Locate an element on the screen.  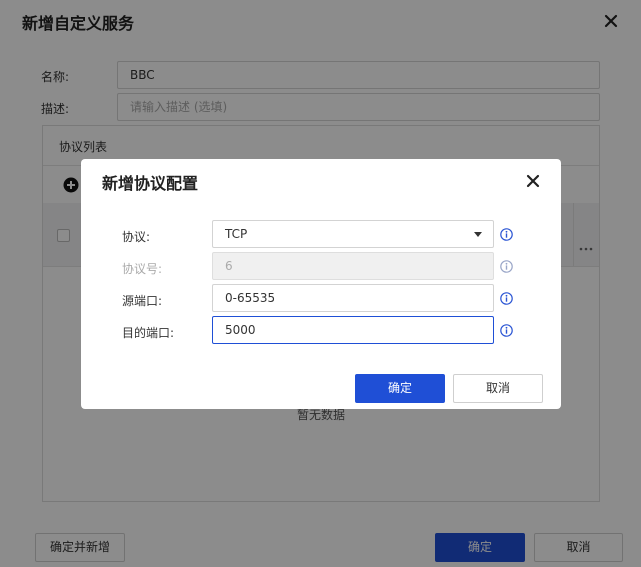
modal-title: 新增协议配置 is located at coordinates (150, 183).